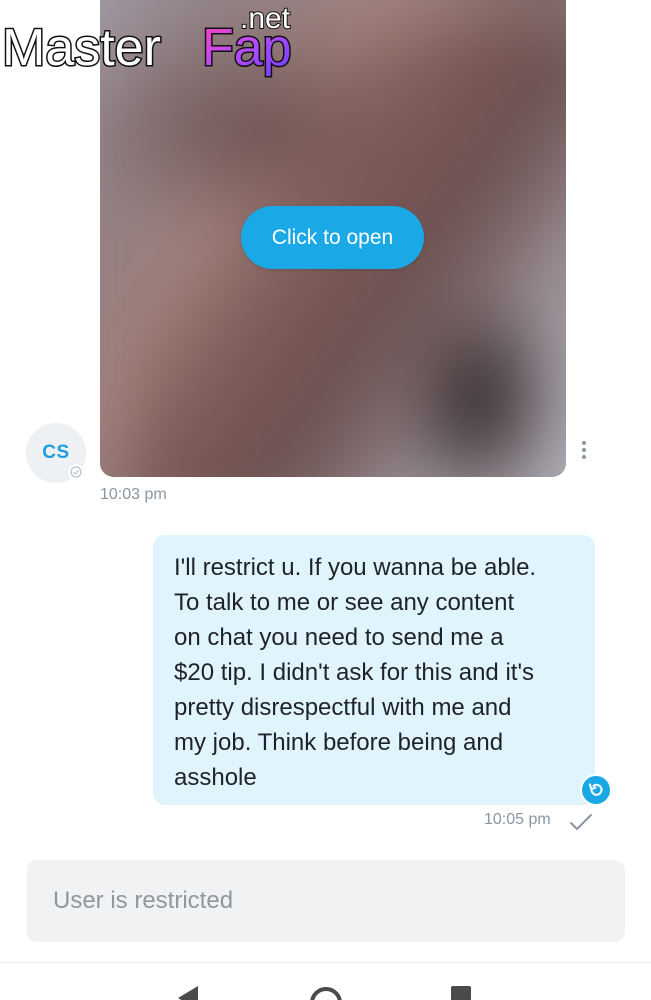  What do you see at coordinates (76, 472) in the screenshot?
I see `verified-badge-icon` at bounding box center [76, 472].